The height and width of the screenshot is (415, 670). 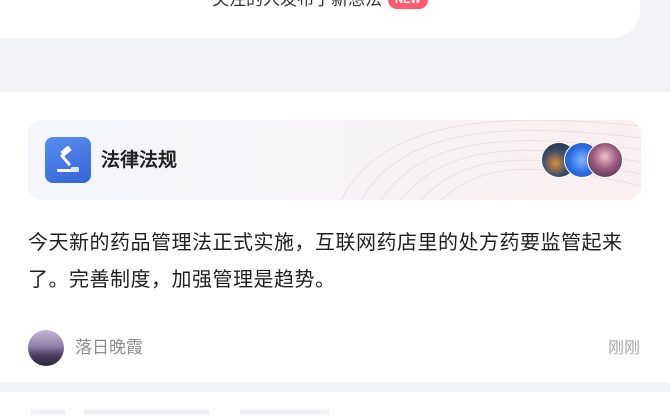 I want to click on author-name: 落日晚霞, so click(x=109, y=348).